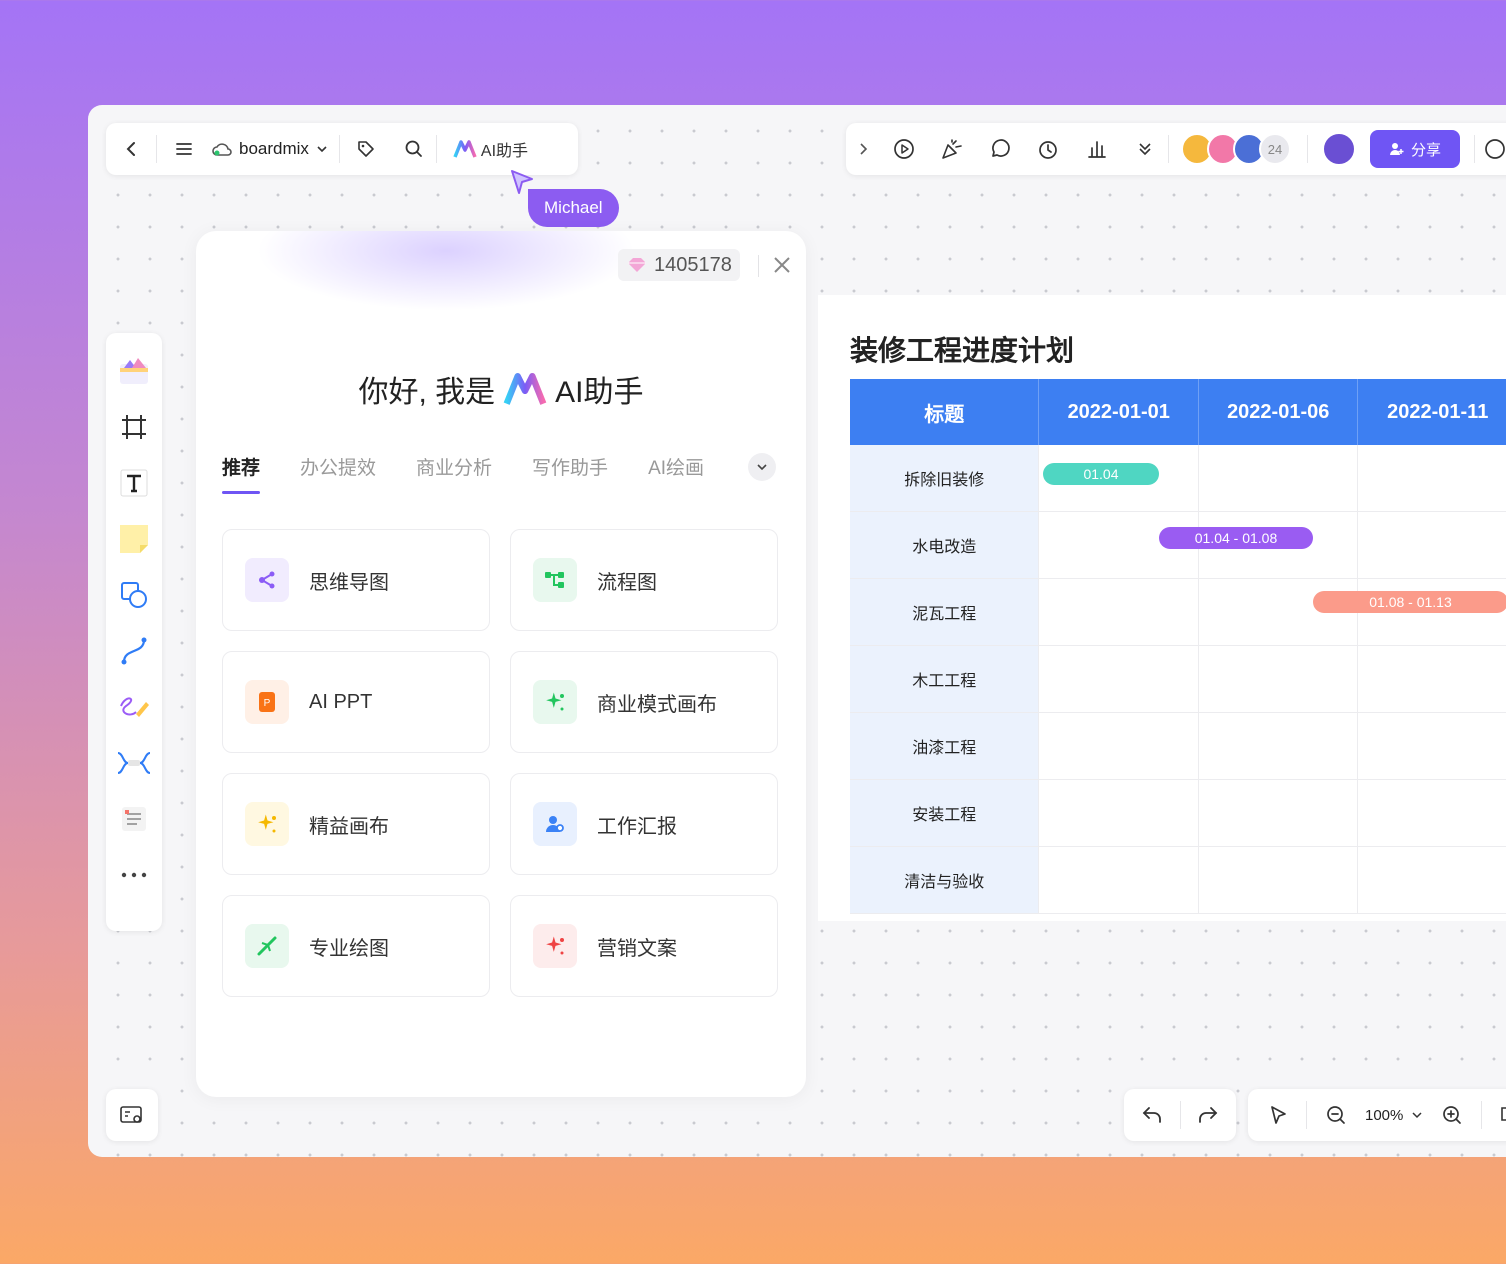 The width and height of the screenshot is (1506, 1264). Describe the element at coordinates (1495, 149) in the screenshot. I see `help-icon` at that location.